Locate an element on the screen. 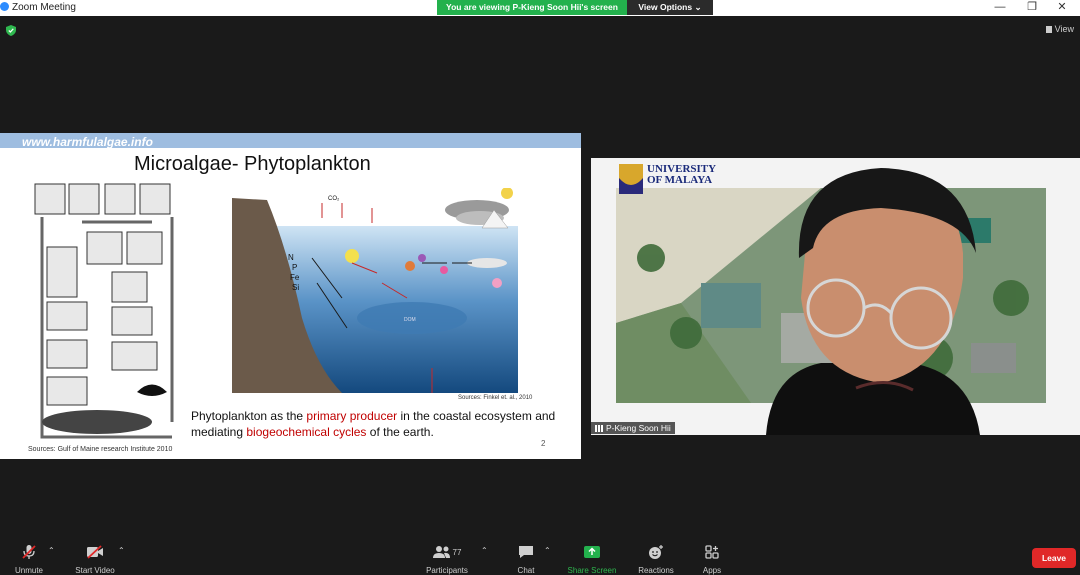 The height and width of the screenshot is (575, 1080). participants-icon is located at coordinates (441, 552).